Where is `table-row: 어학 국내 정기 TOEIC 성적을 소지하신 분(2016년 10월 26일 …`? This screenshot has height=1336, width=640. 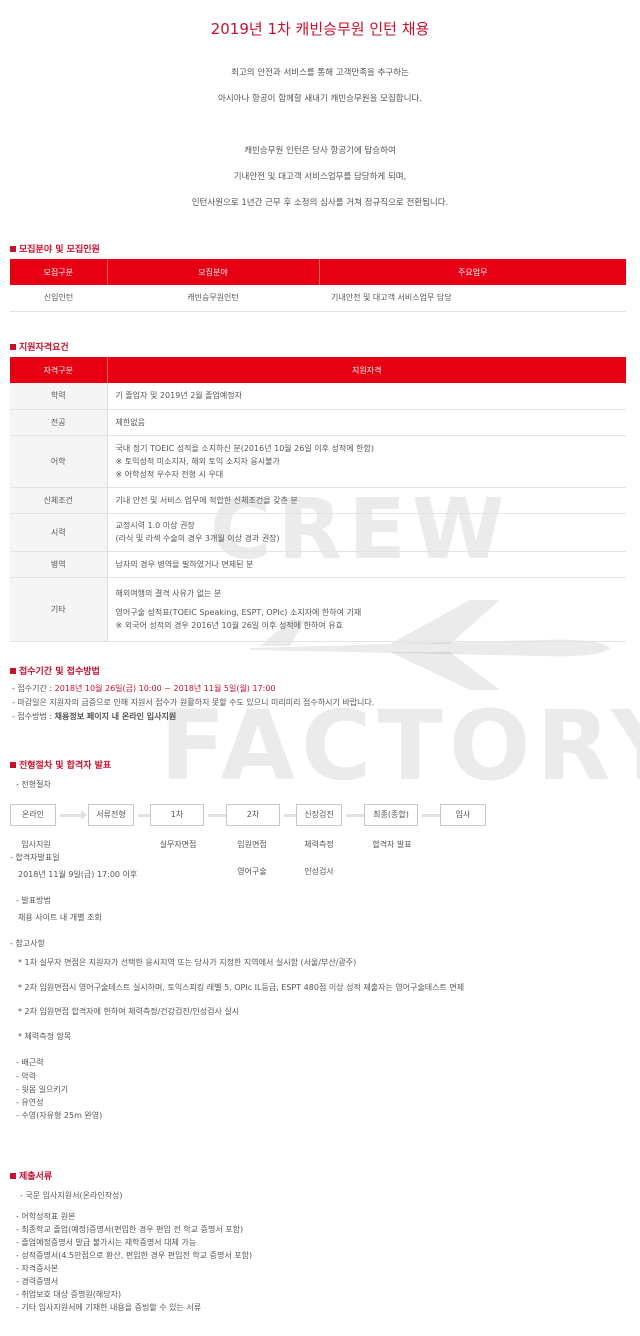 table-row: 어학 국내 정기 TOEIC 성적을 소지하신 분(2016년 10월 26일 … is located at coordinates (318, 461).